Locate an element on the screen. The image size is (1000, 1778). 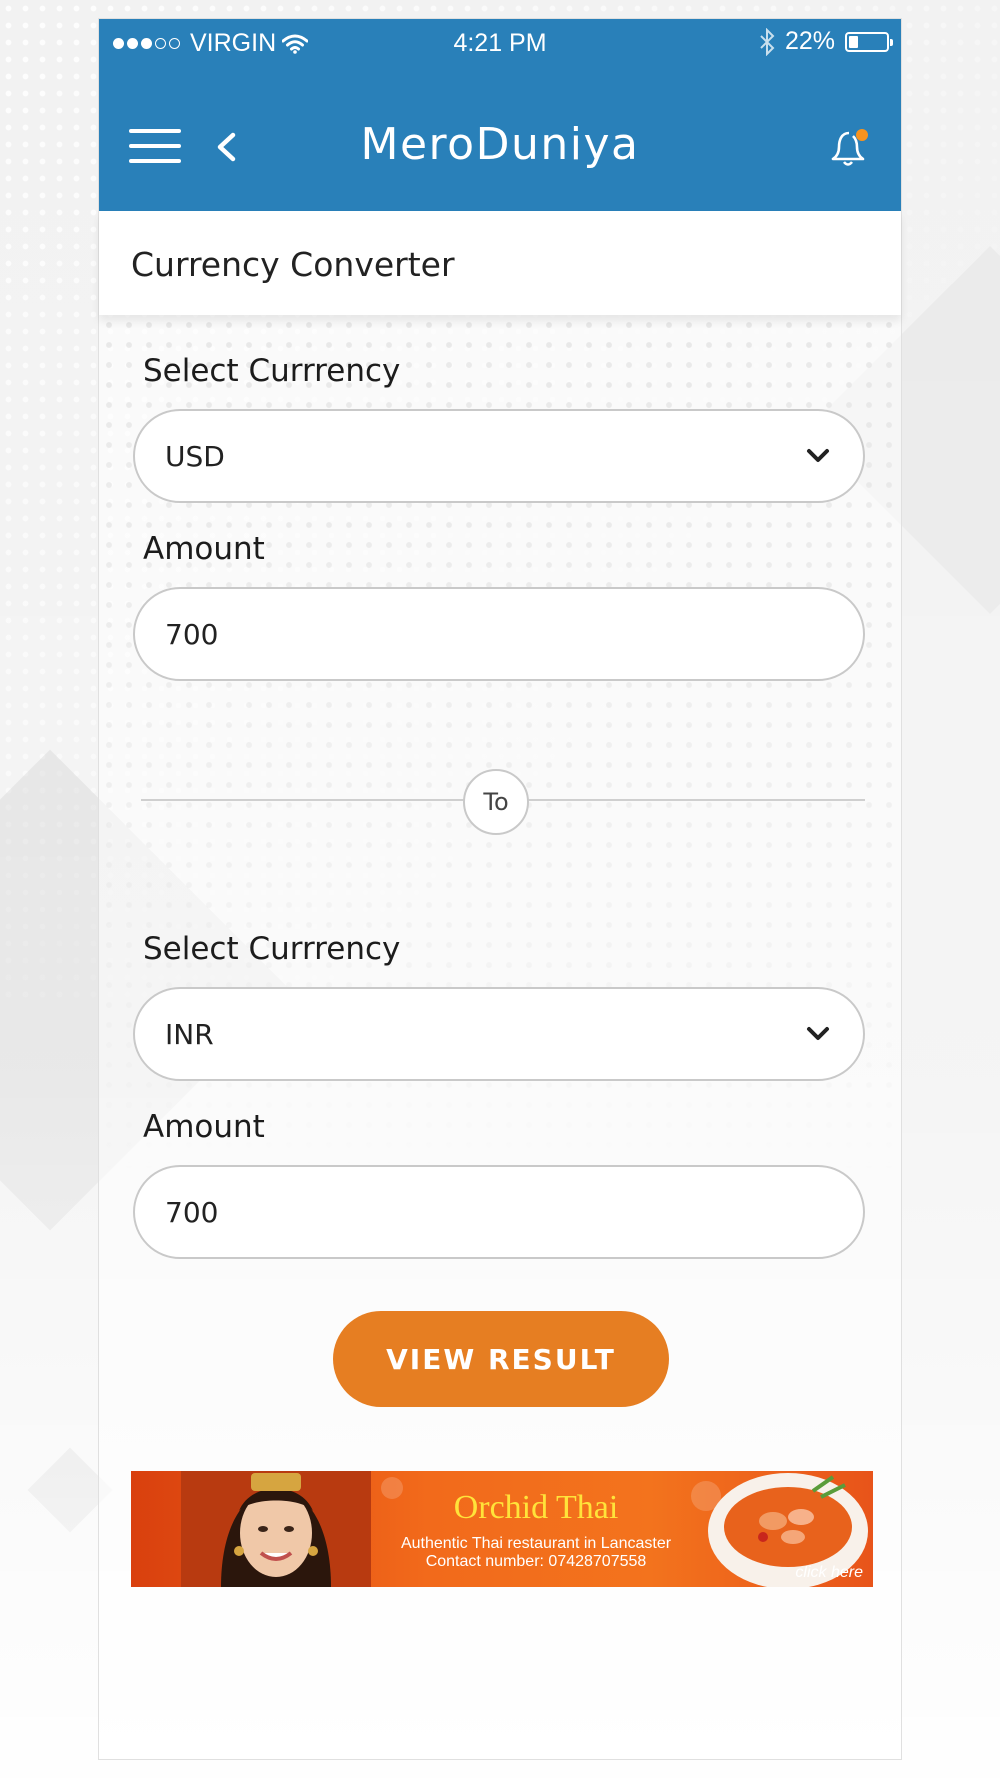
to-currency-label: Select Currrency is located at coordinates (272, 949).